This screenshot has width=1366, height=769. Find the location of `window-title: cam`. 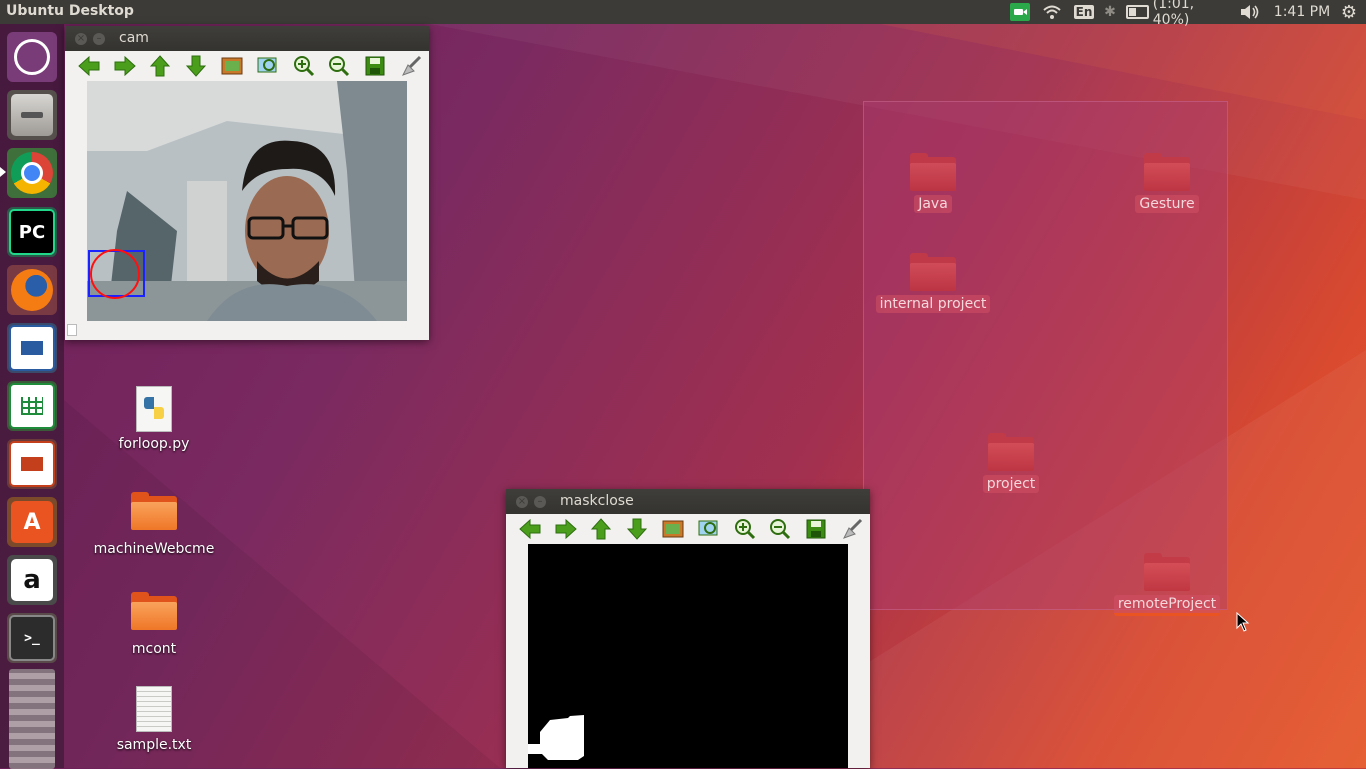

window-title: cam is located at coordinates (134, 38).